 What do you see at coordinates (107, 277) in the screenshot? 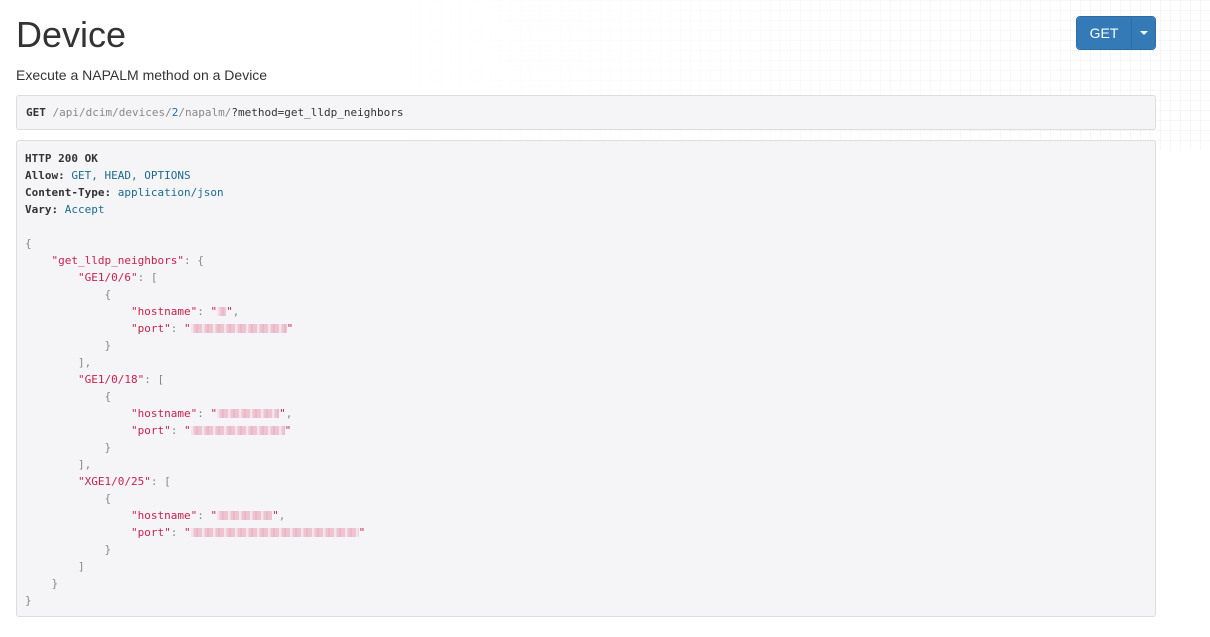
I see `interface-name: "GE1/0/6"` at bounding box center [107, 277].